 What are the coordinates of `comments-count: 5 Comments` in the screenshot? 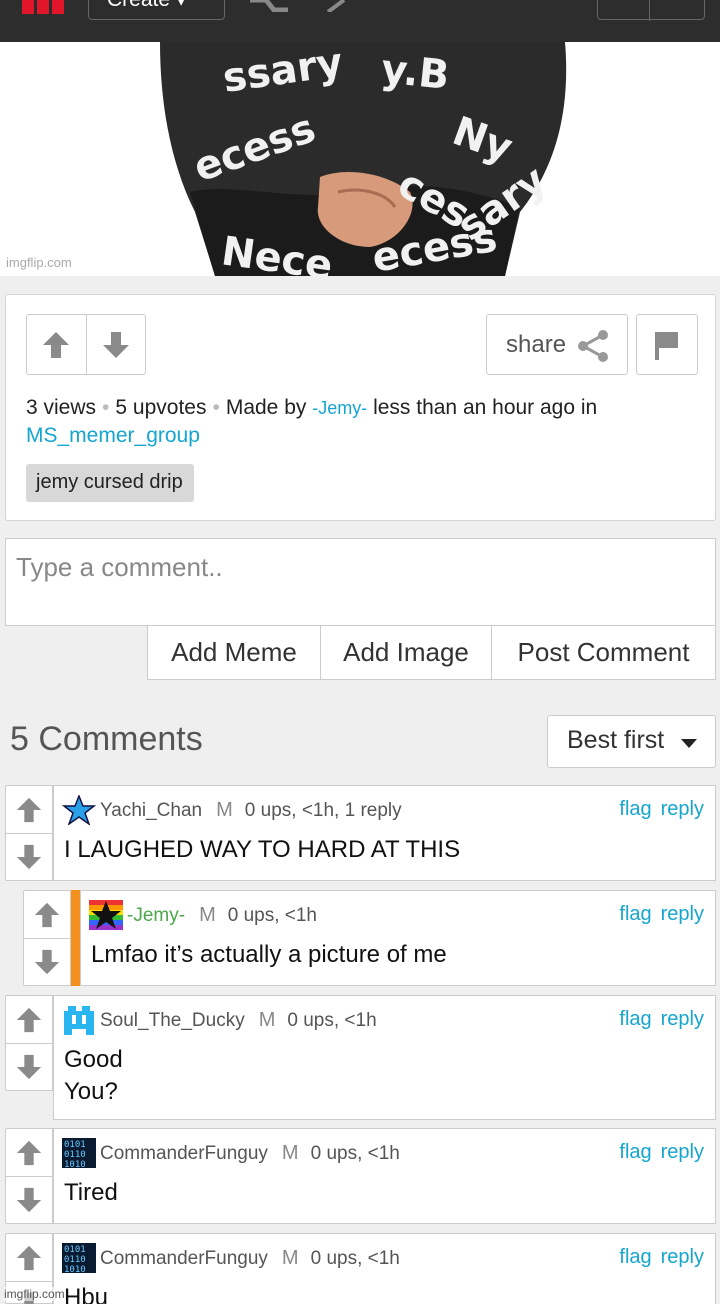 It's located at (106, 739).